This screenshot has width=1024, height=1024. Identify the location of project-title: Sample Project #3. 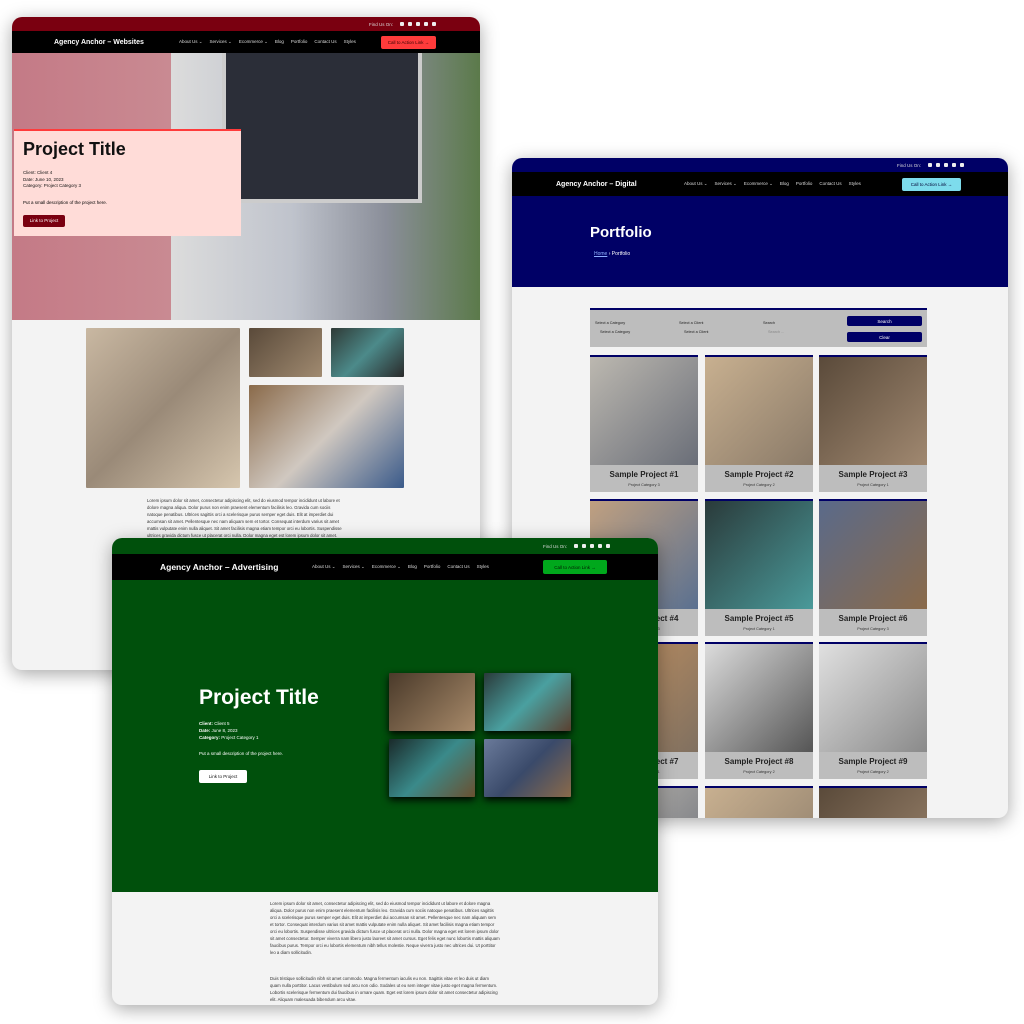
(873, 474).